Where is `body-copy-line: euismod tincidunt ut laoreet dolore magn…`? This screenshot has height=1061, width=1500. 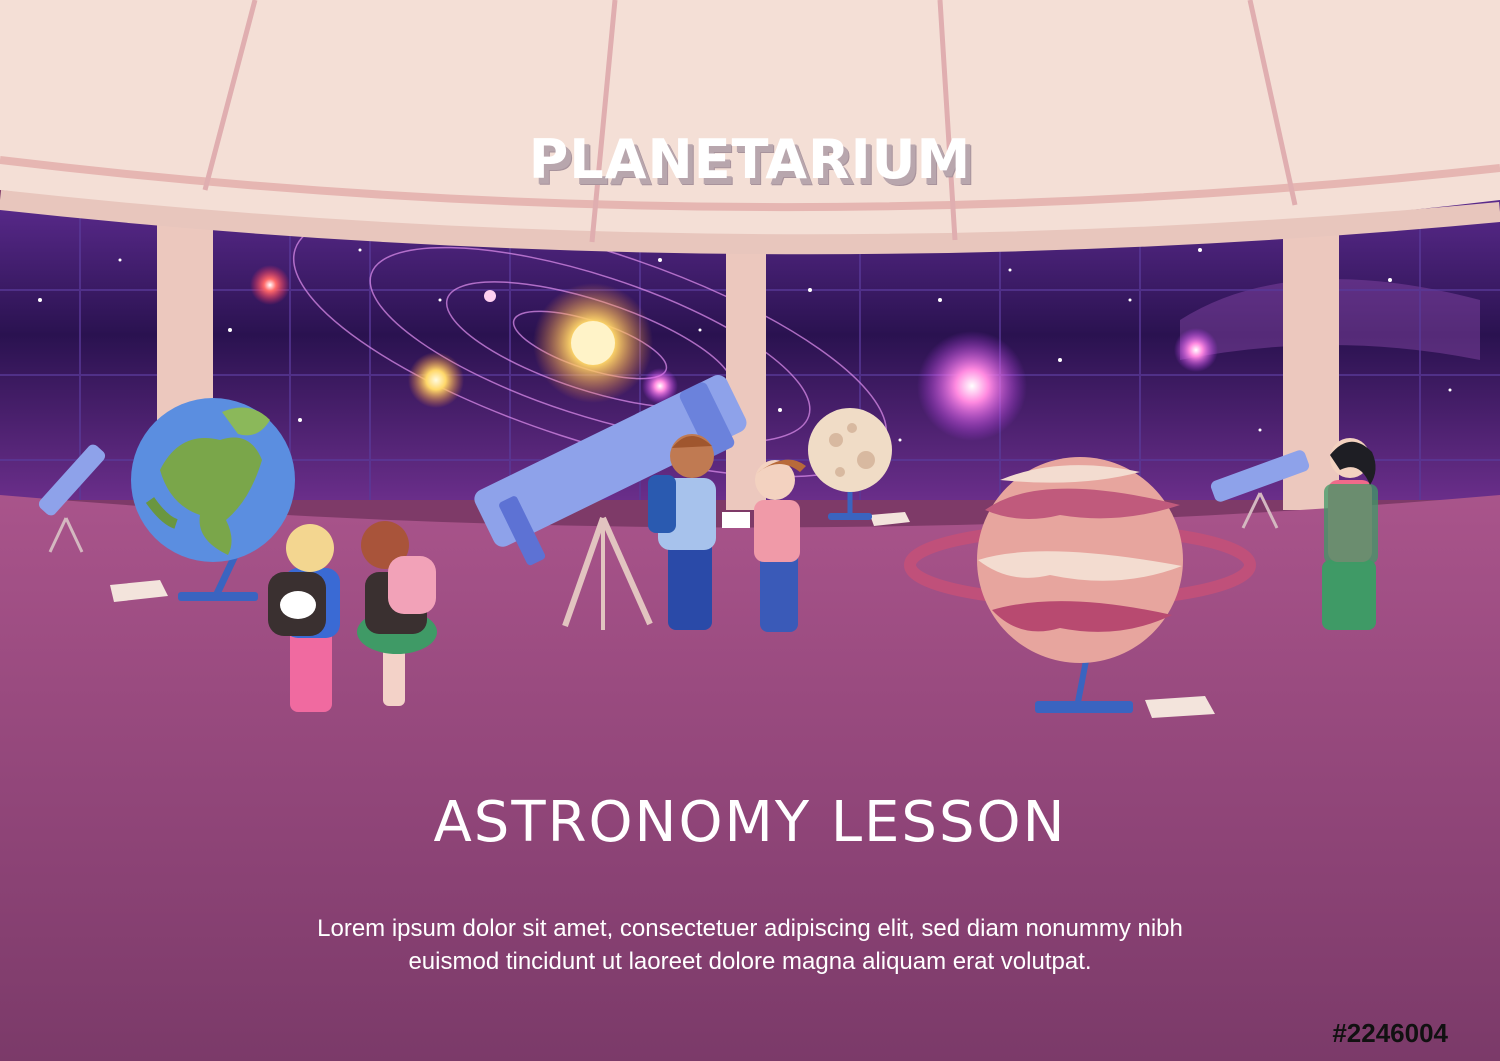
body-copy-line: euismod tincidunt ut laoreet dolore magn… is located at coordinates (750, 961).